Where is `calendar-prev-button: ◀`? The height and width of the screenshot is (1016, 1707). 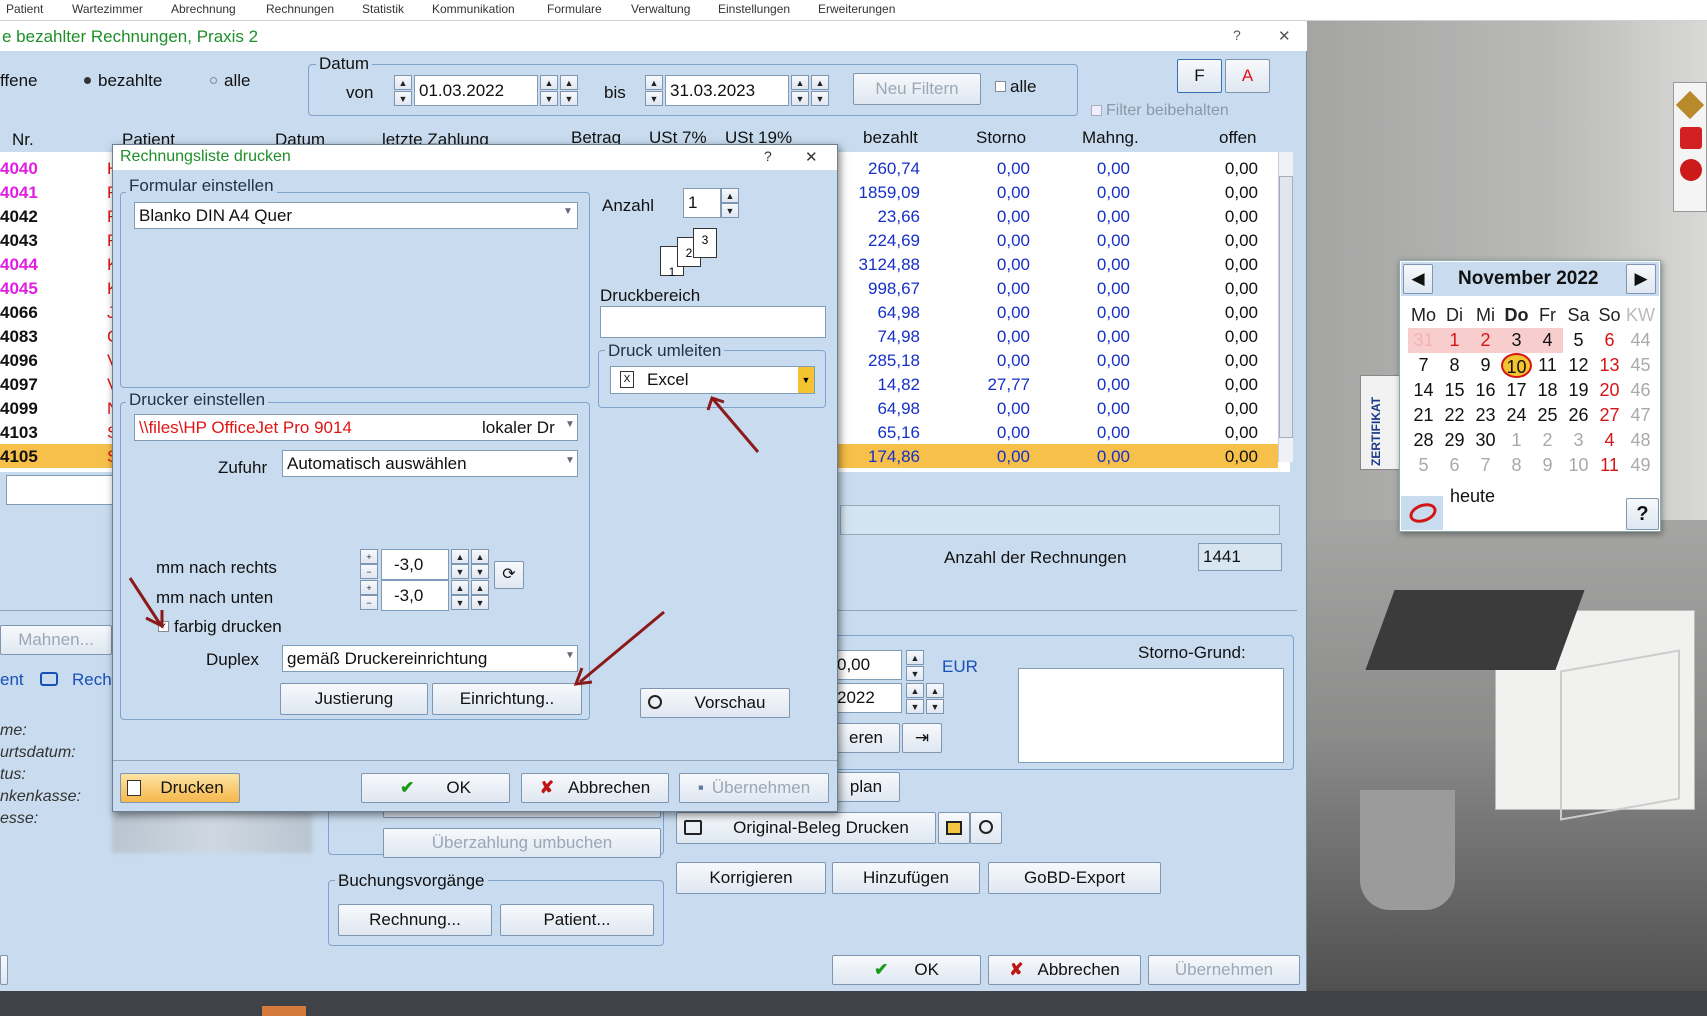
calendar-prev-button: ◀ is located at coordinates (1418, 279).